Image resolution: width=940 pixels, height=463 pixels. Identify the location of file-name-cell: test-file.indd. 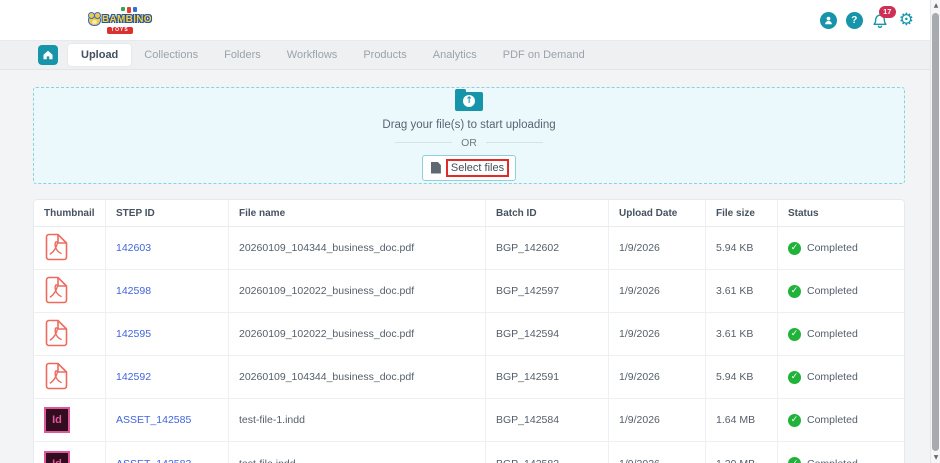
(357, 452).